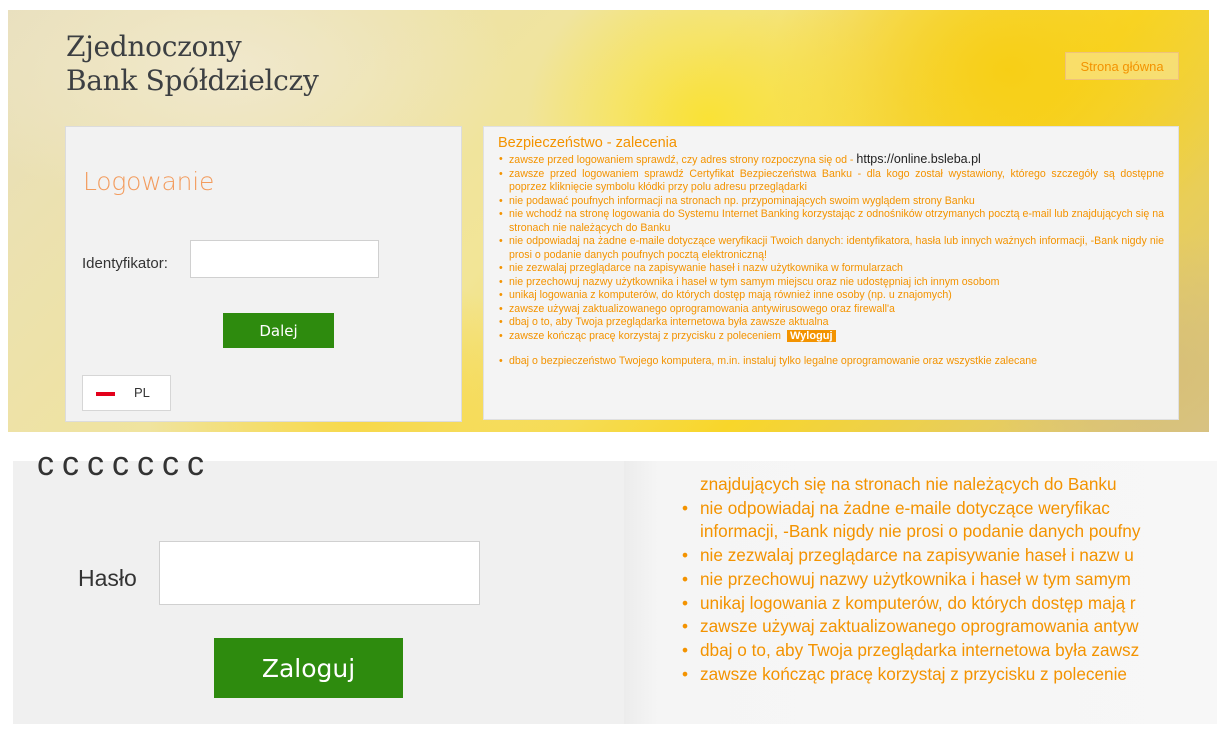  What do you see at coordinates (149, 181) in the screenshot?
I see `login-title: Logowanie` at bounding box center [149, 181].